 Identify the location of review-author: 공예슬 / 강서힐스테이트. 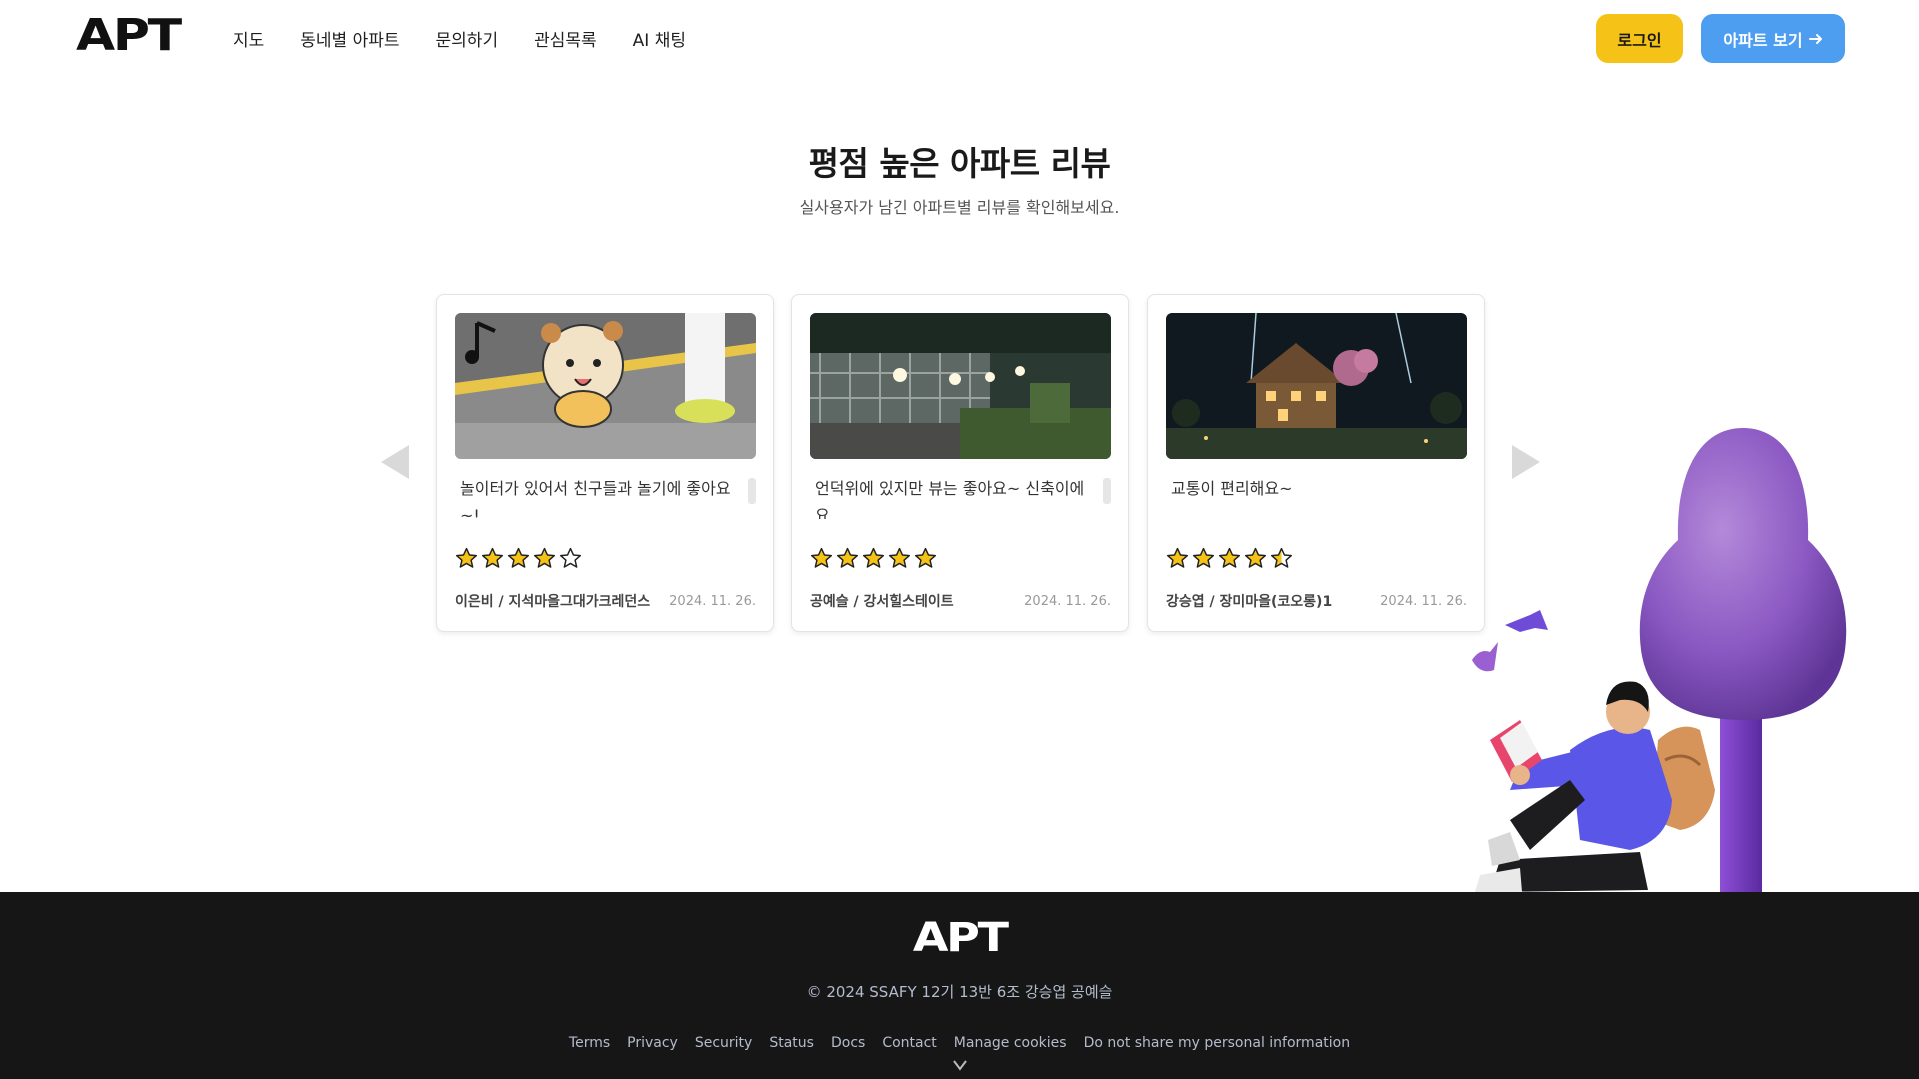
(882, 602).